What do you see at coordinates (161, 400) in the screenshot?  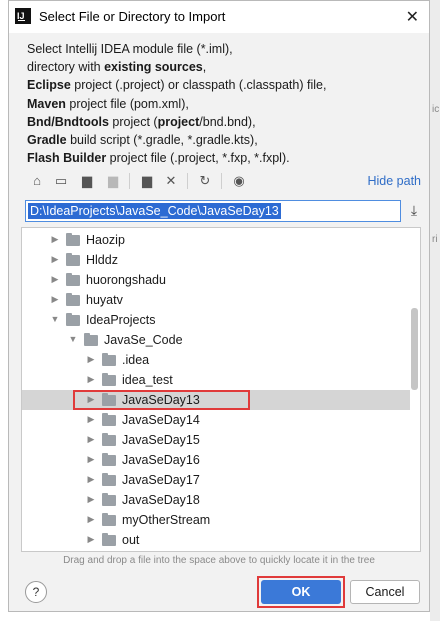 I see `highlight-annotation` at bounding box center [161, 400].